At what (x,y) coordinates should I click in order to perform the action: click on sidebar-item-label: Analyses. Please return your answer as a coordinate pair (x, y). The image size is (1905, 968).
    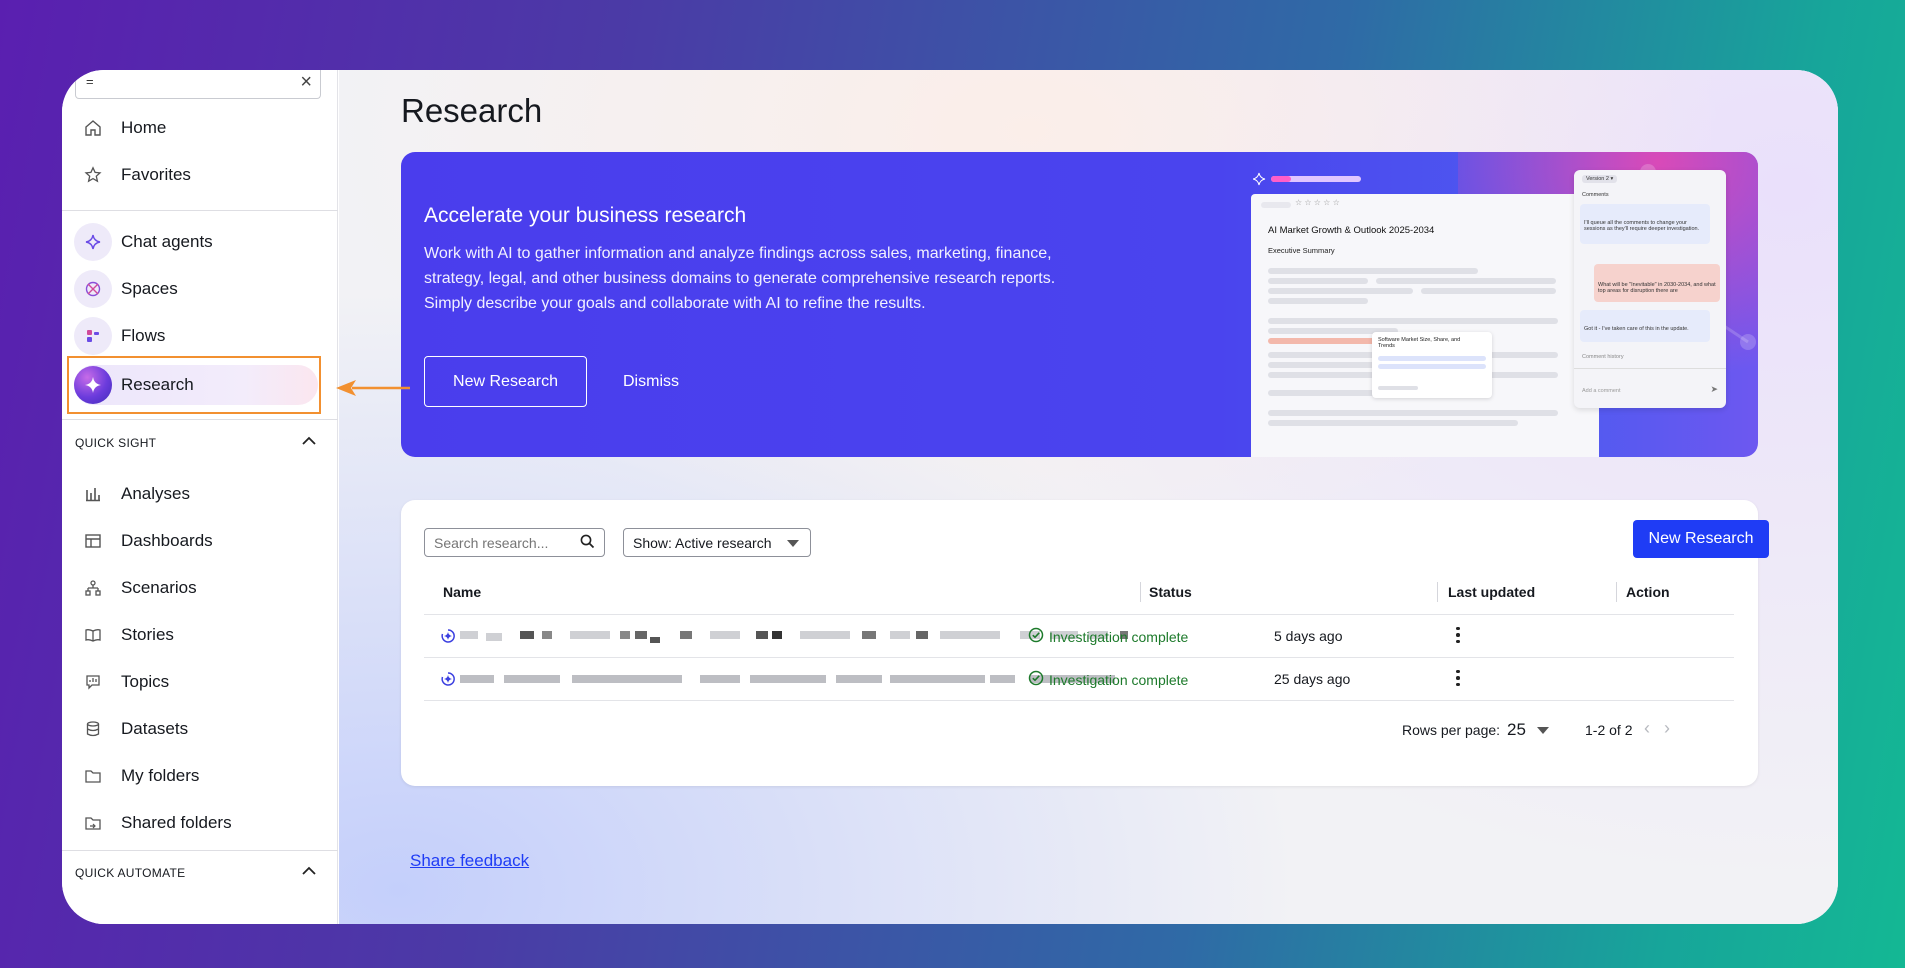
    Looking at the image, I should click on (155, 493).